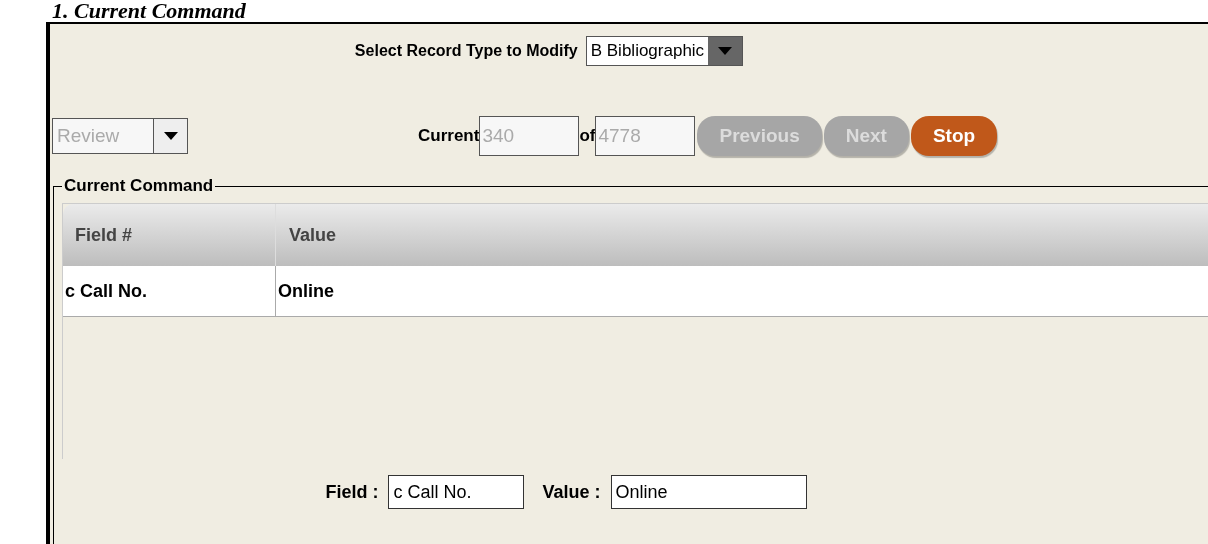 Image resolution: width=1208 pixels, height=544 pixels. What do you see at coordinates (645, 136) in the screenshot?
I see `total-field: 4778` at bounding box center [645, 136].